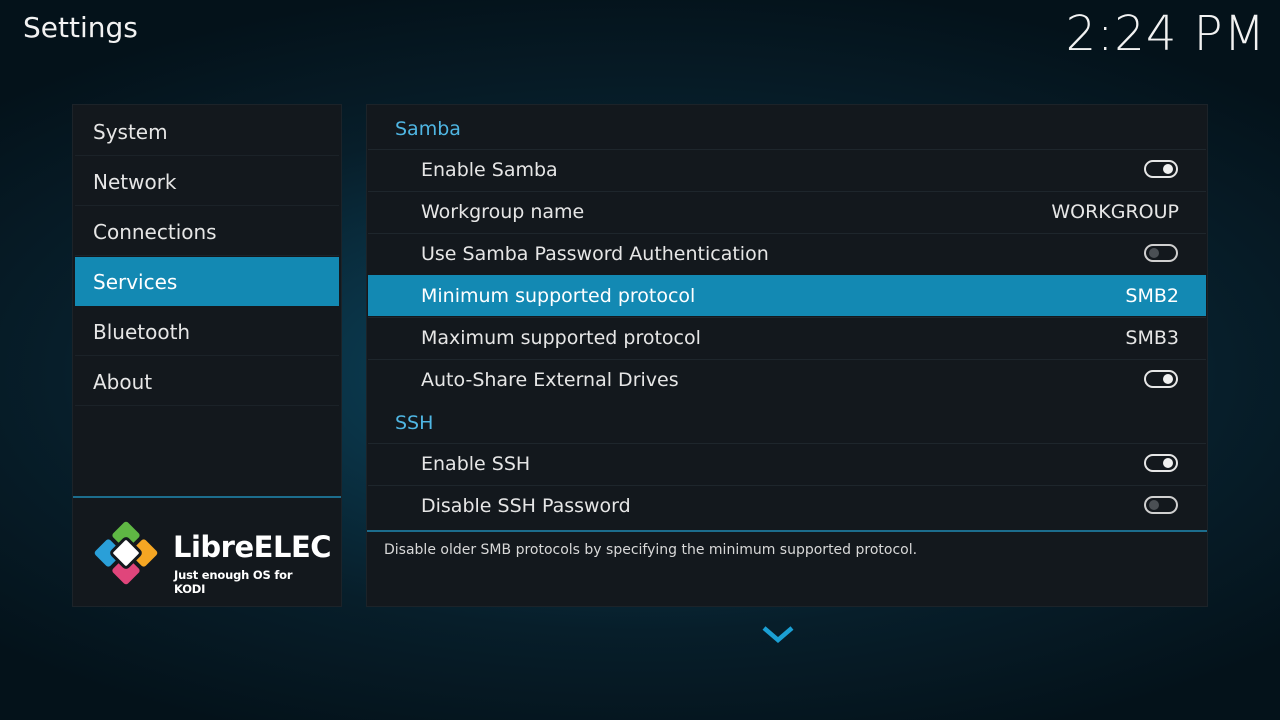  I want to click on setting-label: Use Samba Password Authentication, so click(595, 254).